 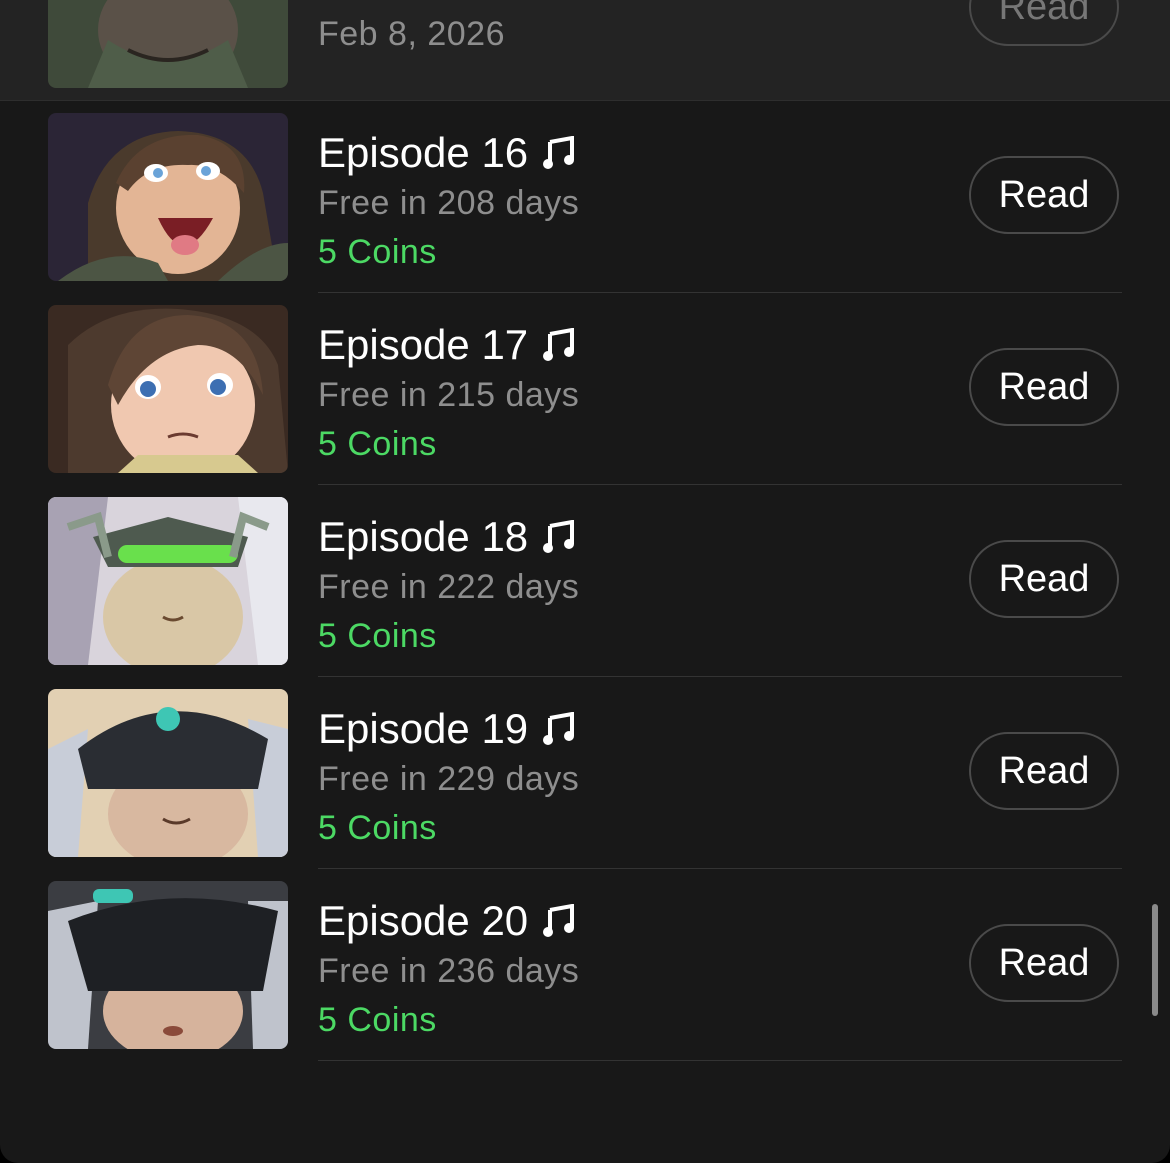 What do you see at coordinates (447, 729) in the screenshot?
I see `episode-title: Episode 19` at bounding box center [447, 729].